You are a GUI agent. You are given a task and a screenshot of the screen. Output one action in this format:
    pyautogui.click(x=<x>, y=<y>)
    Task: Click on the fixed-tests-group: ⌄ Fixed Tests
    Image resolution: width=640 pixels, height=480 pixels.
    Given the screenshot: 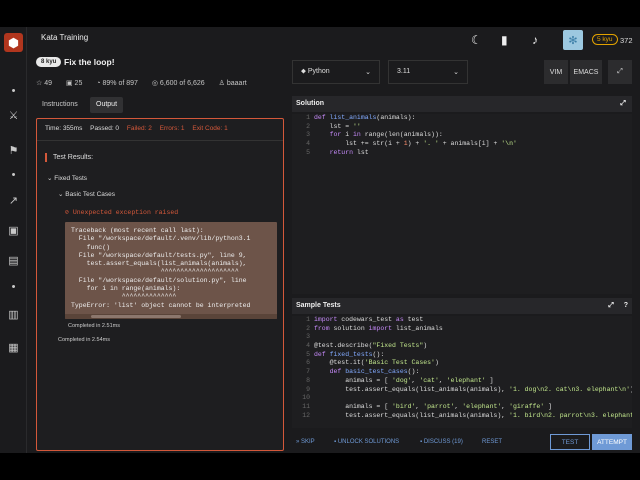 What is the action you would take?
    pyautogui.click(x=67, y=178)
    